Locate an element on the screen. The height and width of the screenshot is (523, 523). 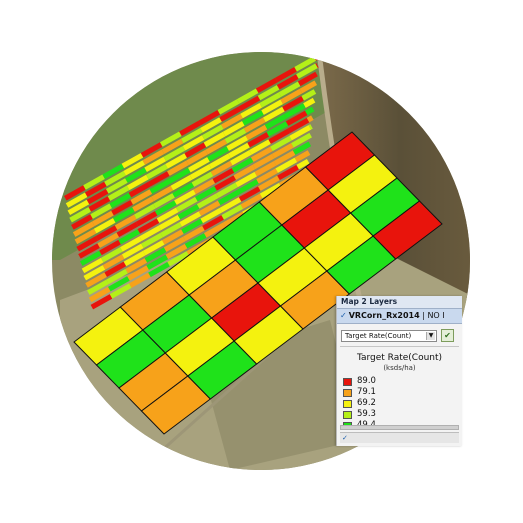
attribute-select: Target Rate(Count) ▼ is located at coordinates (389, 336).